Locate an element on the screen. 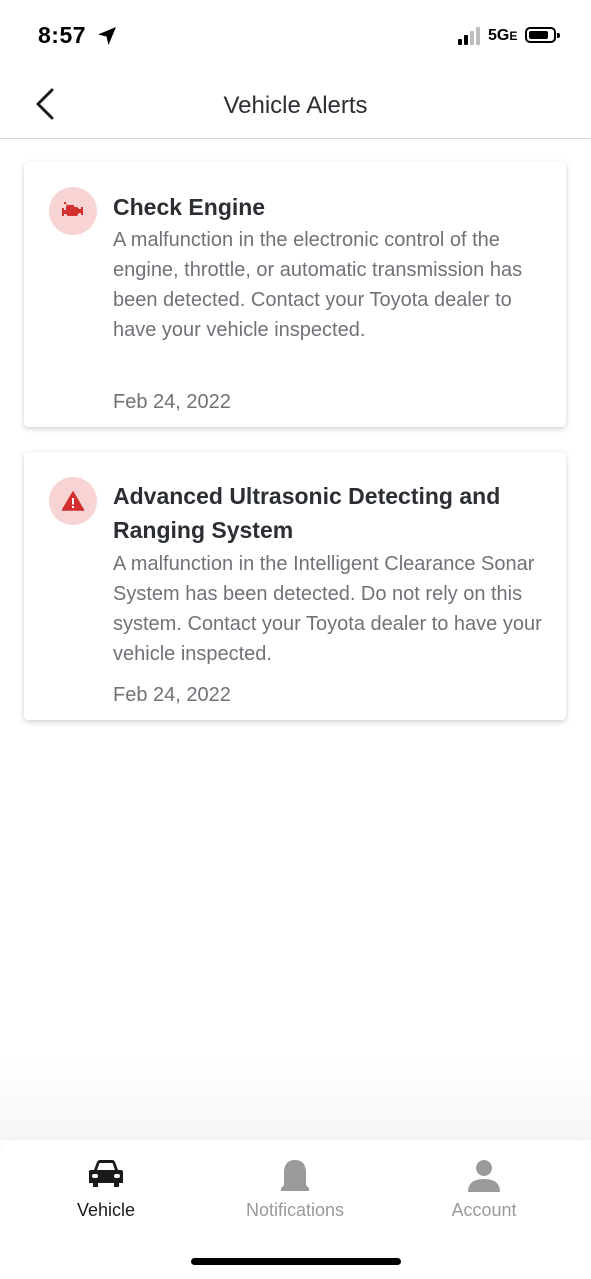 Image resolution: width=591 pixels, height=1279 pixels. bottom-fade is located at coordinates (295, 1100).